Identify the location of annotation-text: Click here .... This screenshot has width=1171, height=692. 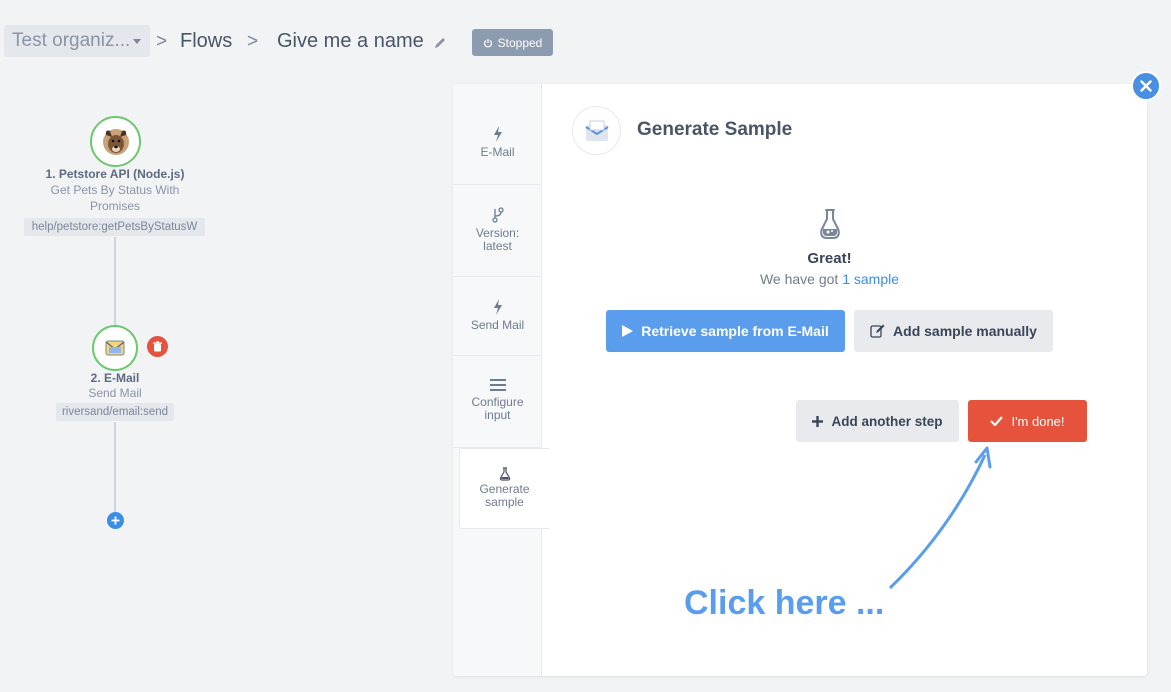
(784, 603).